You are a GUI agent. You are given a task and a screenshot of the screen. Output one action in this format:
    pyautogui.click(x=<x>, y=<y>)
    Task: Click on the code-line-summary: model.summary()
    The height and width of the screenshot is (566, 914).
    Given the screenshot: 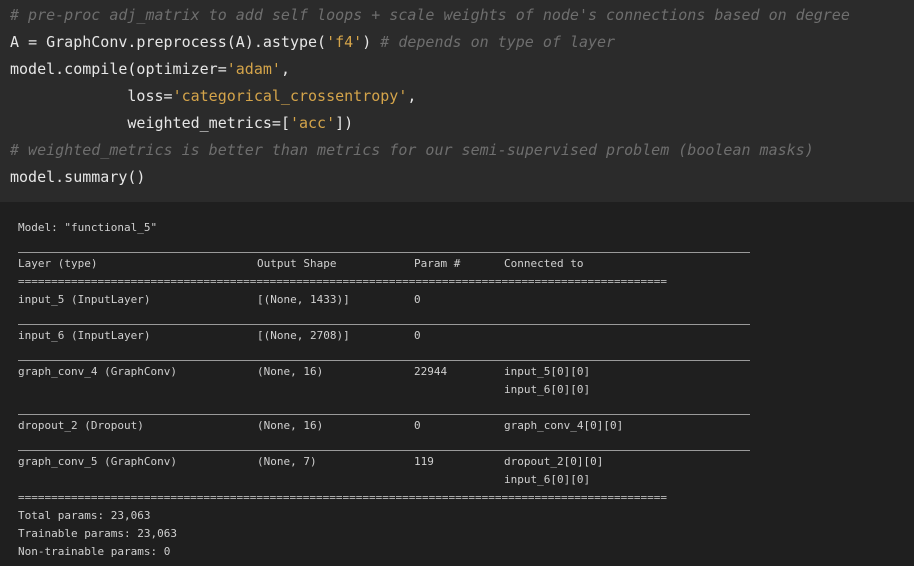 What is the action you would take?
    pyautogui.click(x=78, y=177)
    